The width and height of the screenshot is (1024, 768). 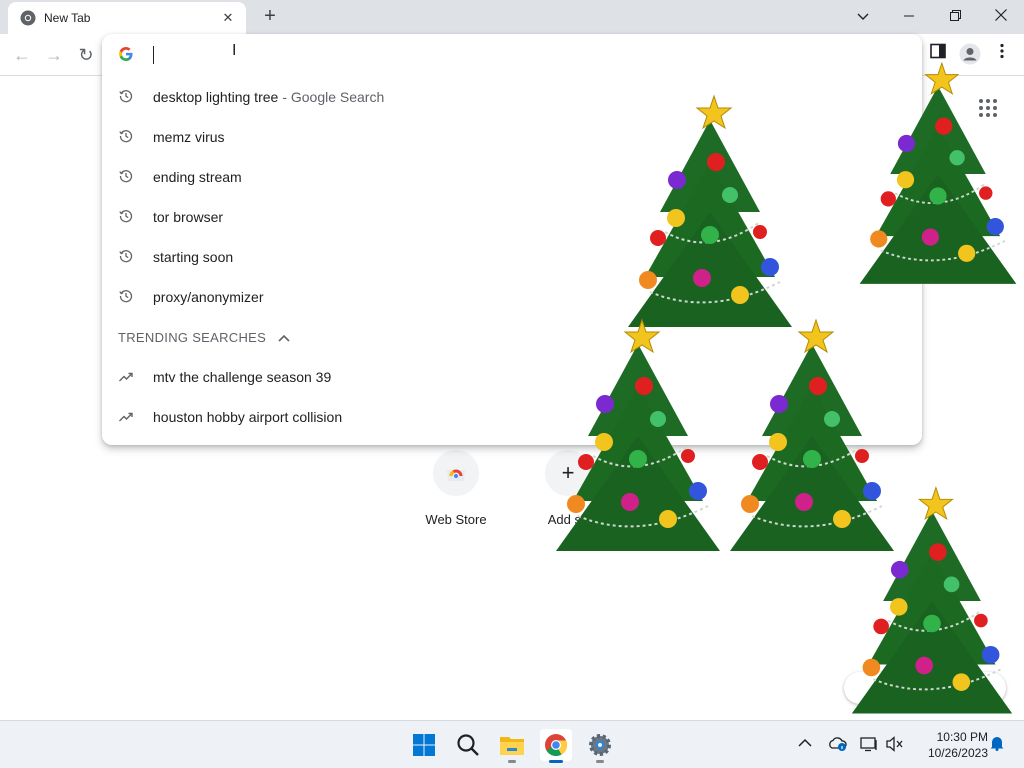 I want to click on clock-date: 10/26/2023, so click(x=957, y=753).